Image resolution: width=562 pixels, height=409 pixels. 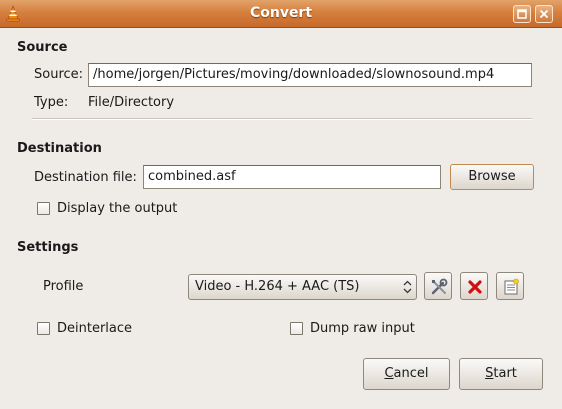 I want to click on browse-button-label: Browse, so click(x=492, y=176).